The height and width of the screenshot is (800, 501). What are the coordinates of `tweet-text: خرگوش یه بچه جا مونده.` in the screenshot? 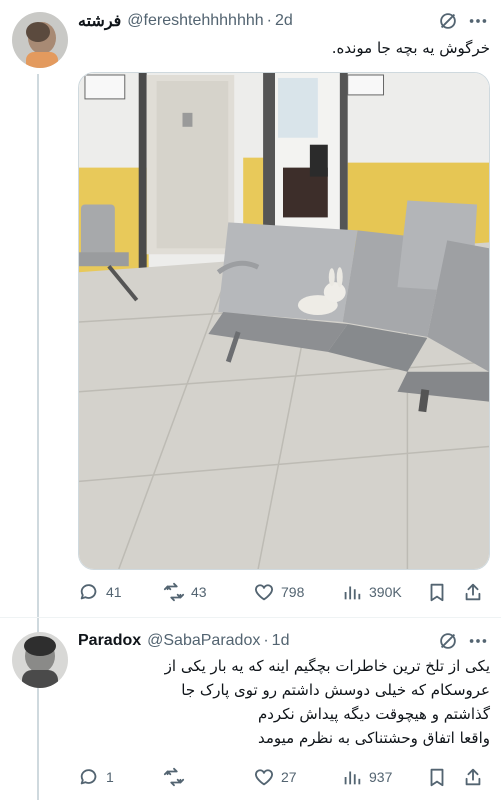 It's located at (410, 48).